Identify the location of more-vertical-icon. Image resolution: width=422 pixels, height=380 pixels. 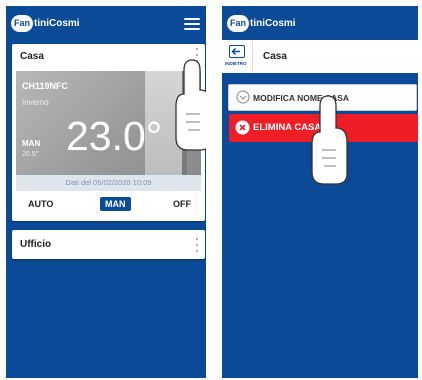
(197, 245).